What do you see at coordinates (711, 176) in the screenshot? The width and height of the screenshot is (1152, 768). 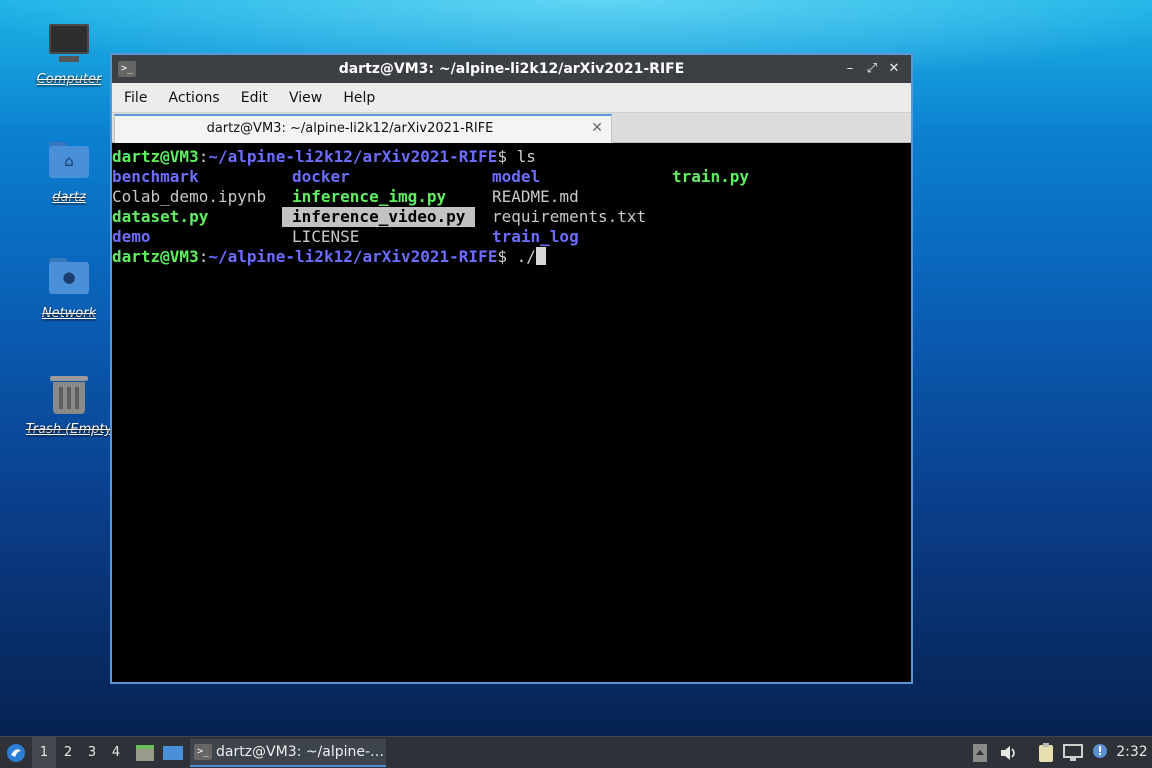 I see `exec-entry: train.py` at bounding box center [711, 176].